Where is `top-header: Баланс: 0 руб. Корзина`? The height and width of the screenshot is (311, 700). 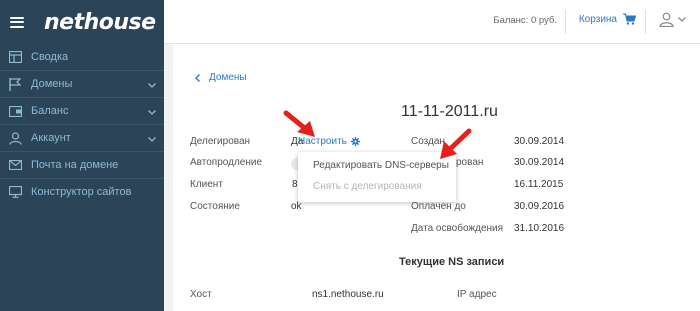
top-header: Баланс: 0 руб. Корзина is located at coordinates (432, 22).